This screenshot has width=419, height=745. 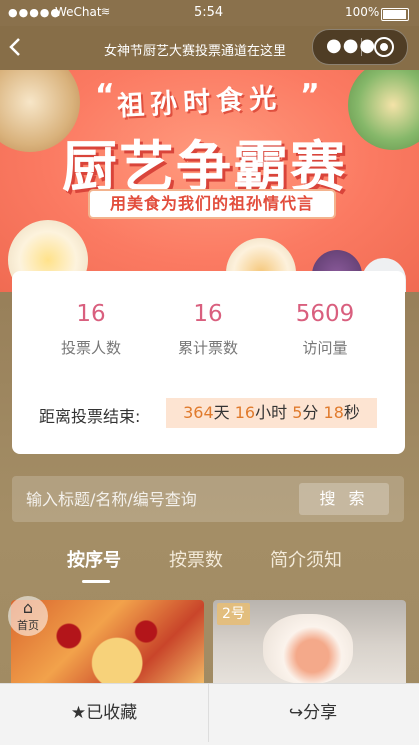 I want to click on home-button: ⌂ 首页, so click(x=28, y=616).